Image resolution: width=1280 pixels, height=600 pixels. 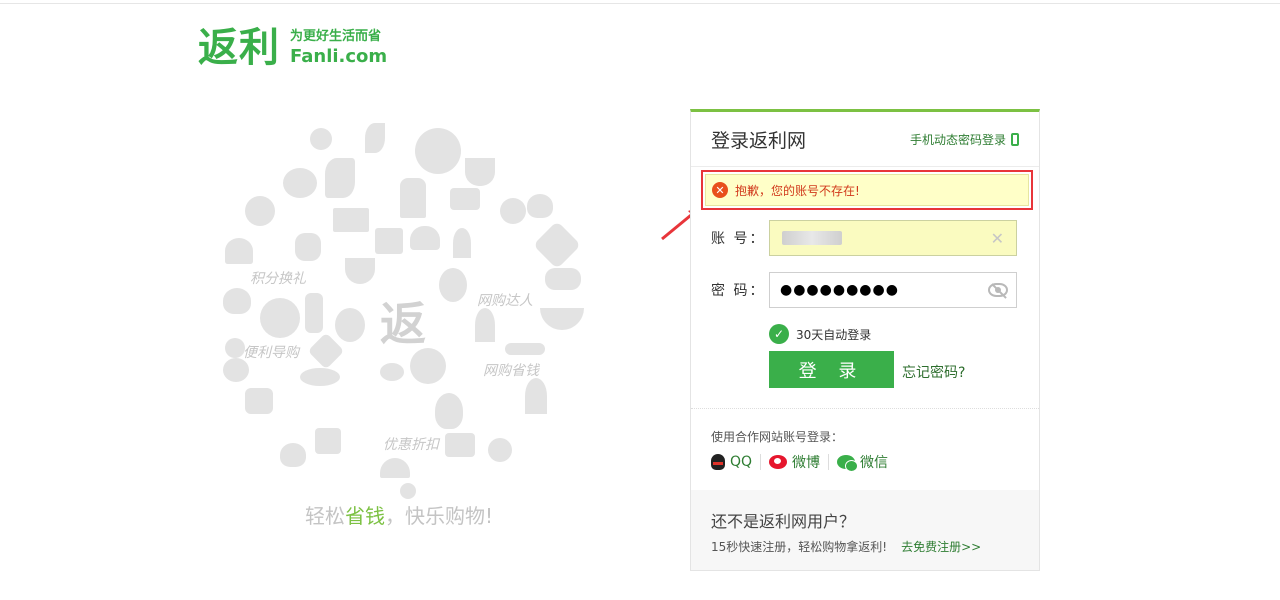 I want to click on heart-small-icon, so click(x=237, y=301).